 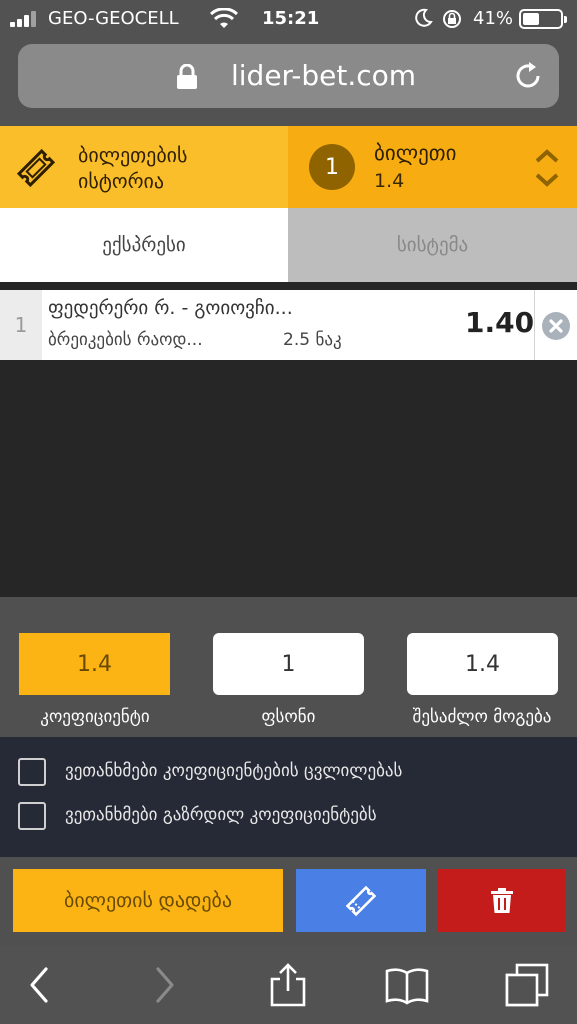 What do you see at coordinates (221, 815) in the screenshot?
I see `accept-increased-odds-label: ვეთანხმები გაზრდილ კოეფიციენტებს` at bounding box center [221, 815].